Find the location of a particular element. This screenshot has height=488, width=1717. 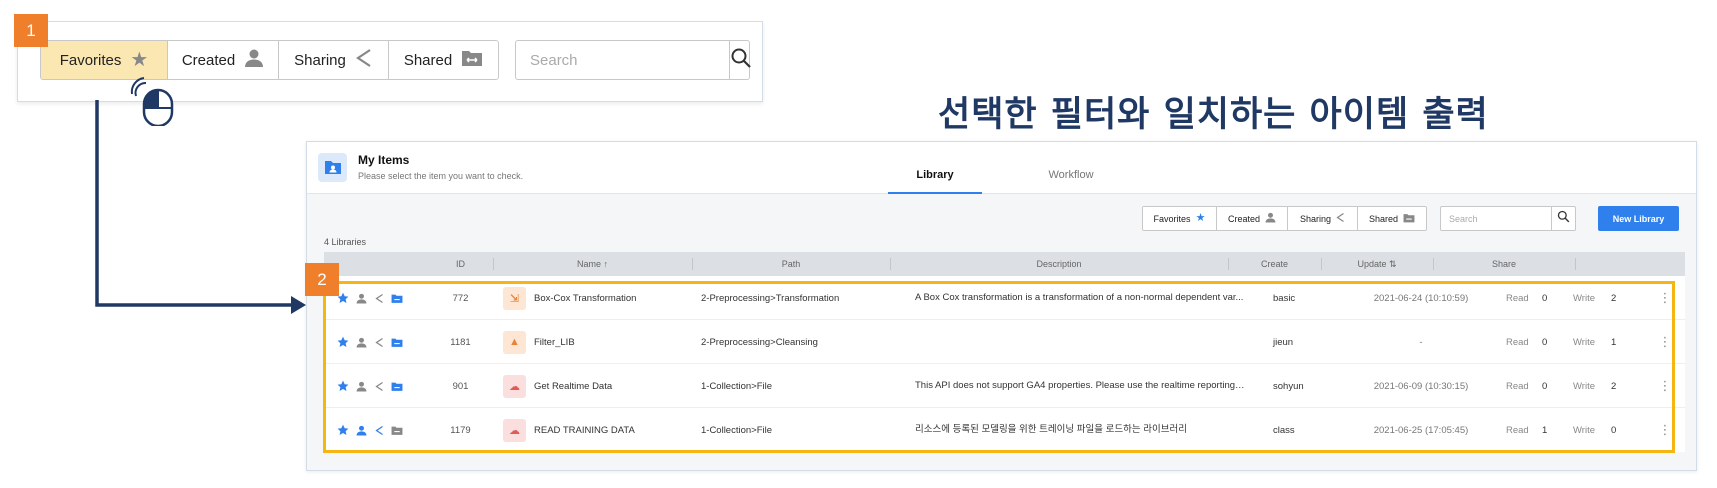

read-count: 1 is located at coordinates (1545, 430).